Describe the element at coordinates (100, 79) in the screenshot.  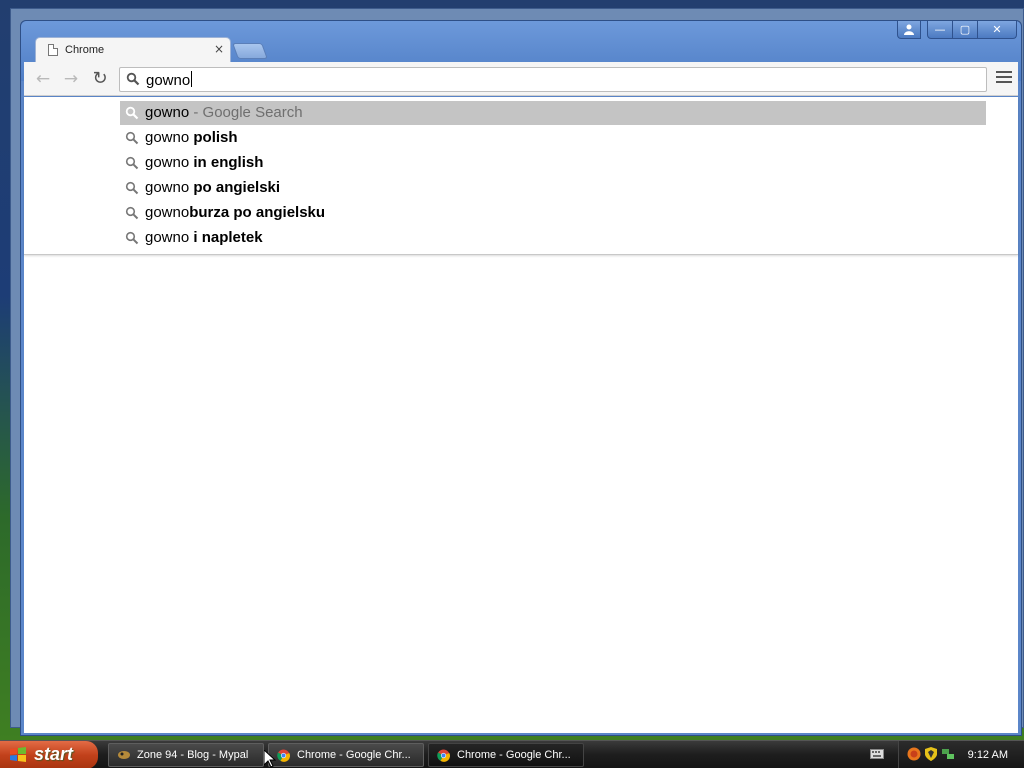
I see `reload-button: ↻` at that location.